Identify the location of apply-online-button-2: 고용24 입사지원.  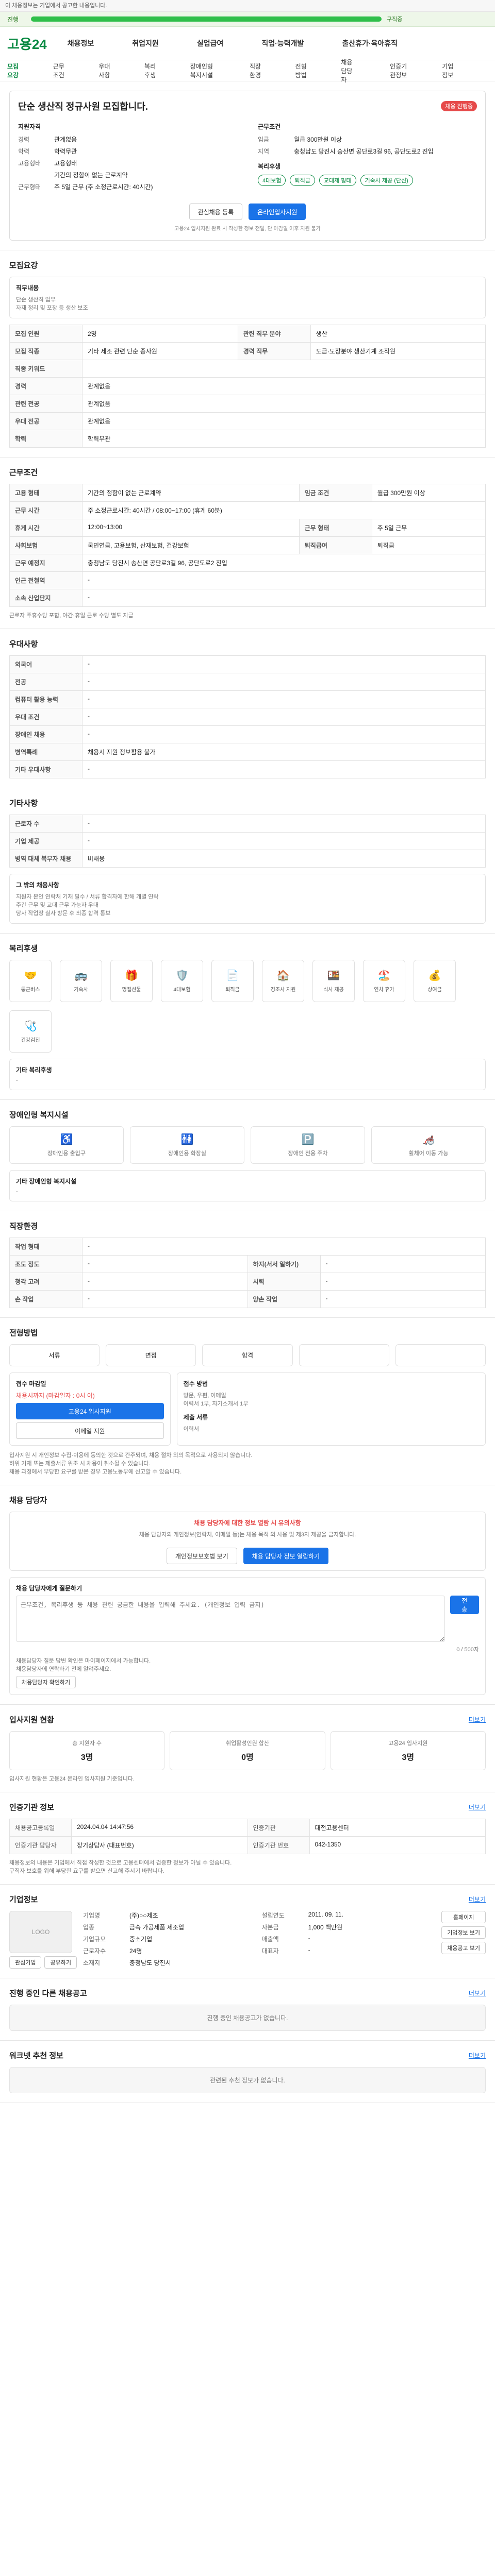
(90, 1411).